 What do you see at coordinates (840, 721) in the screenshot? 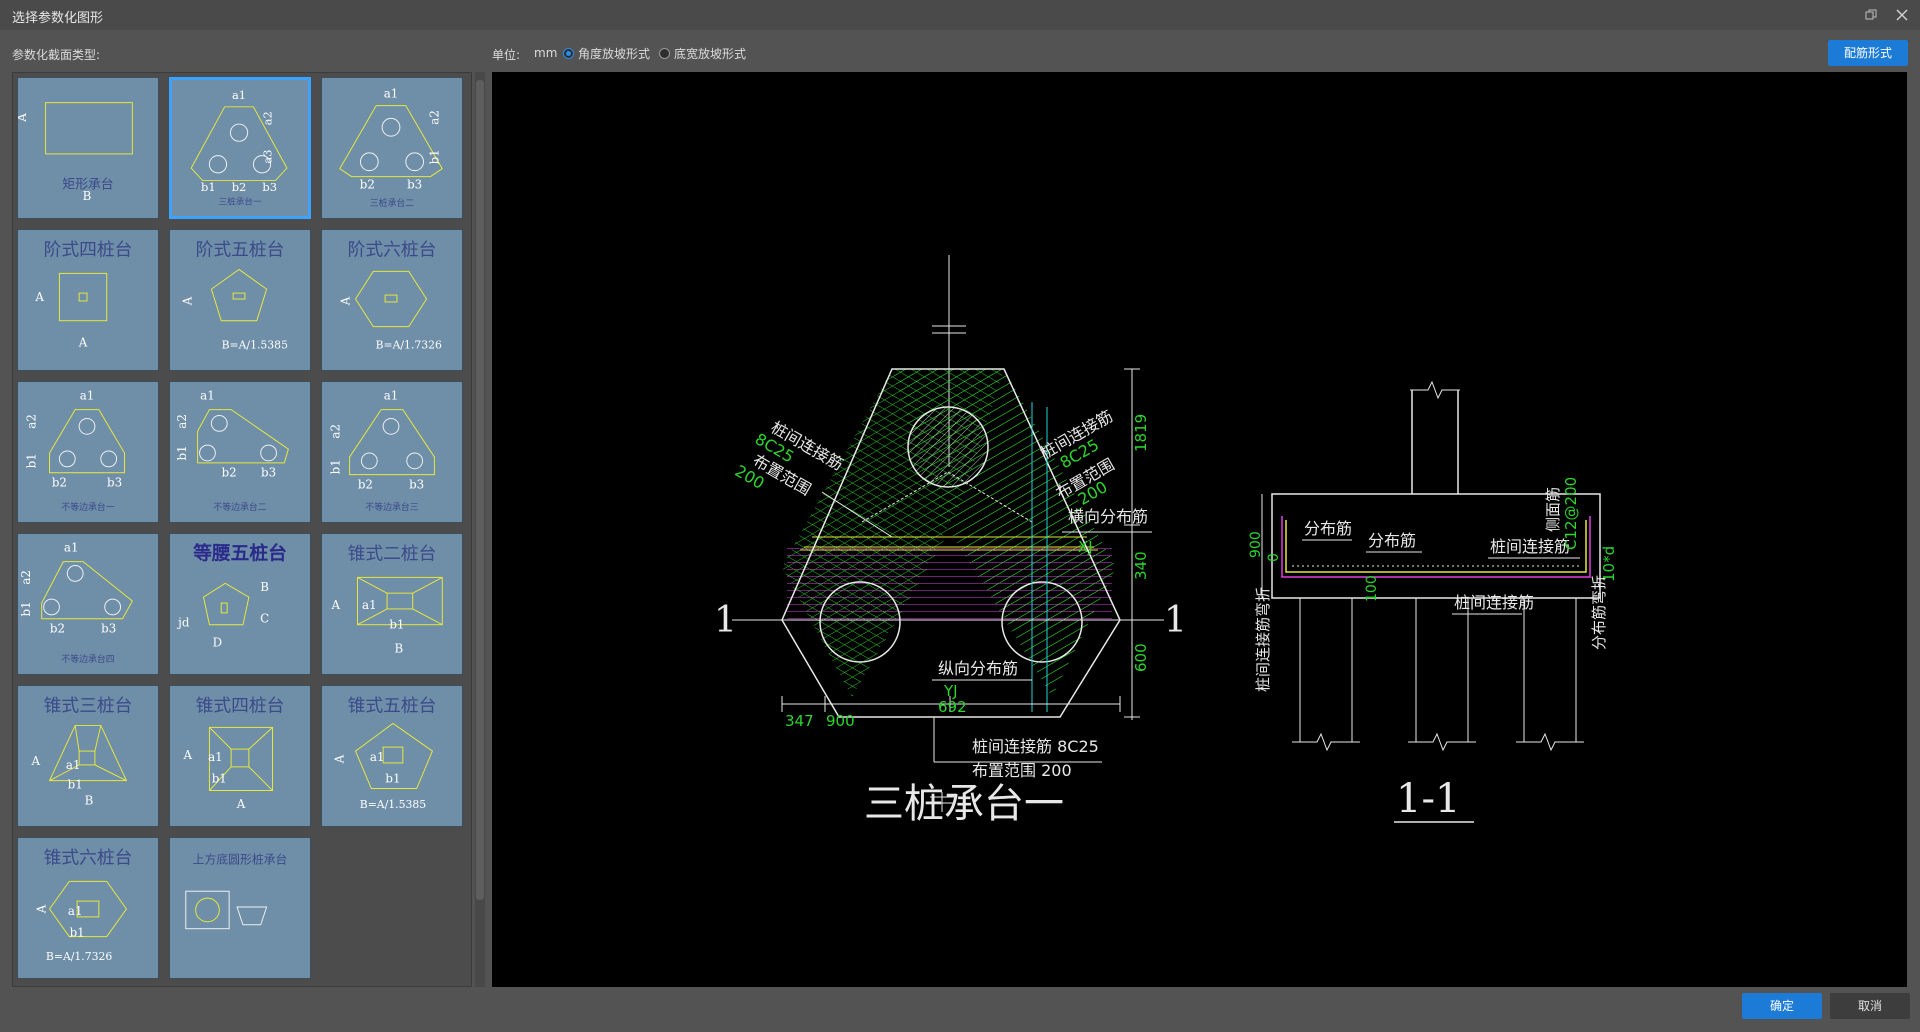
I see `dim-900: 900` at bounding box center [840, 721].